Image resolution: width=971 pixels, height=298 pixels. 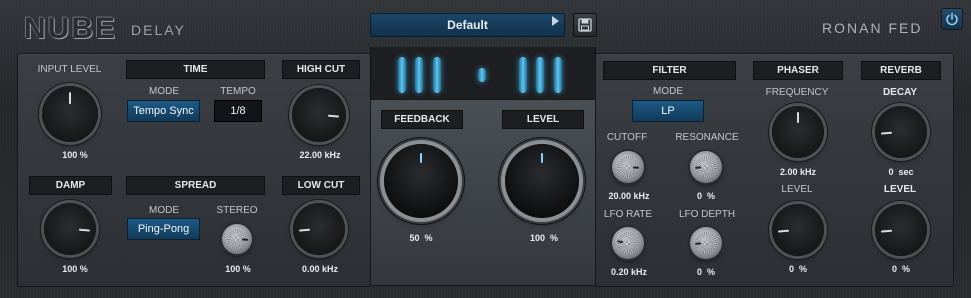 What do you see at coordinates (554, 238) in the screenshot?
I see `level-unit: %` at bounding box center [554, 238].